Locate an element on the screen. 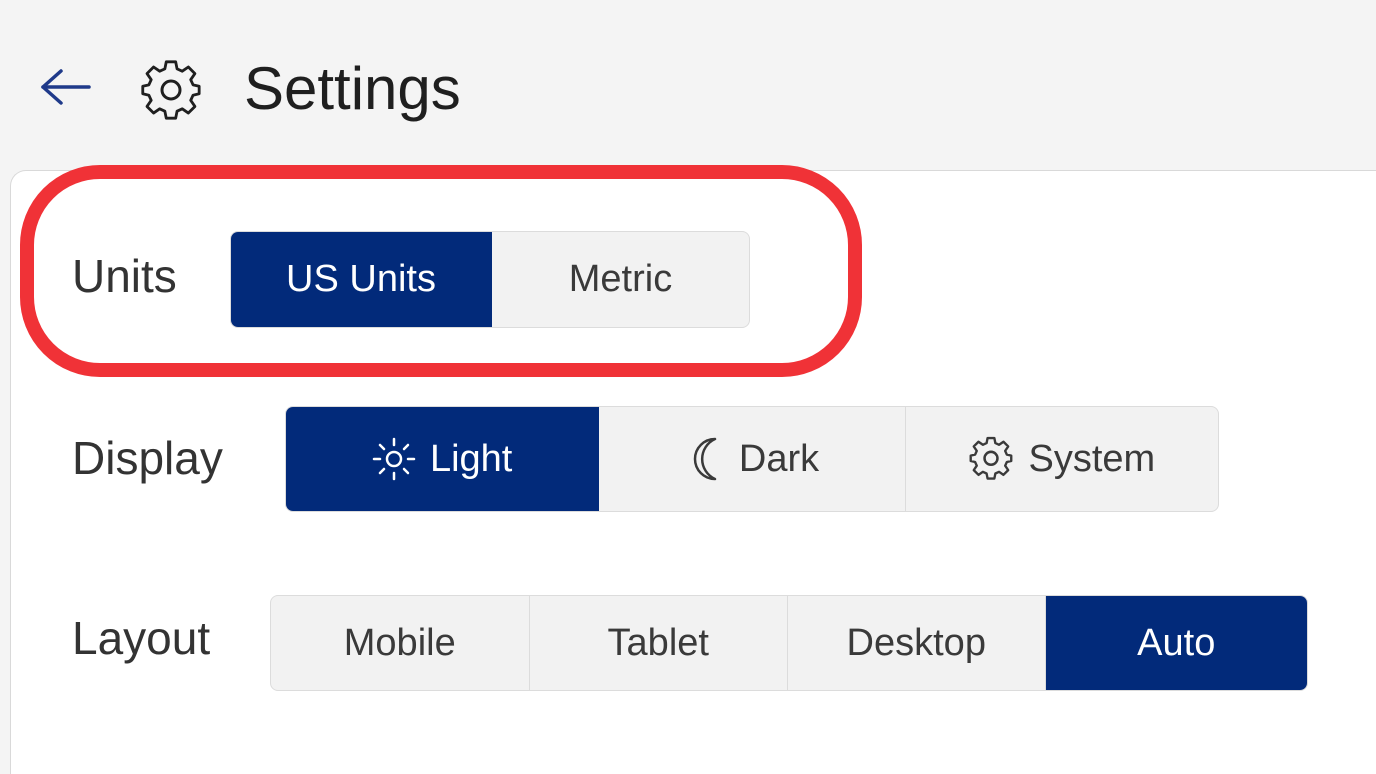  layout-option-label: Desktop is located at coordinates (916, 642).